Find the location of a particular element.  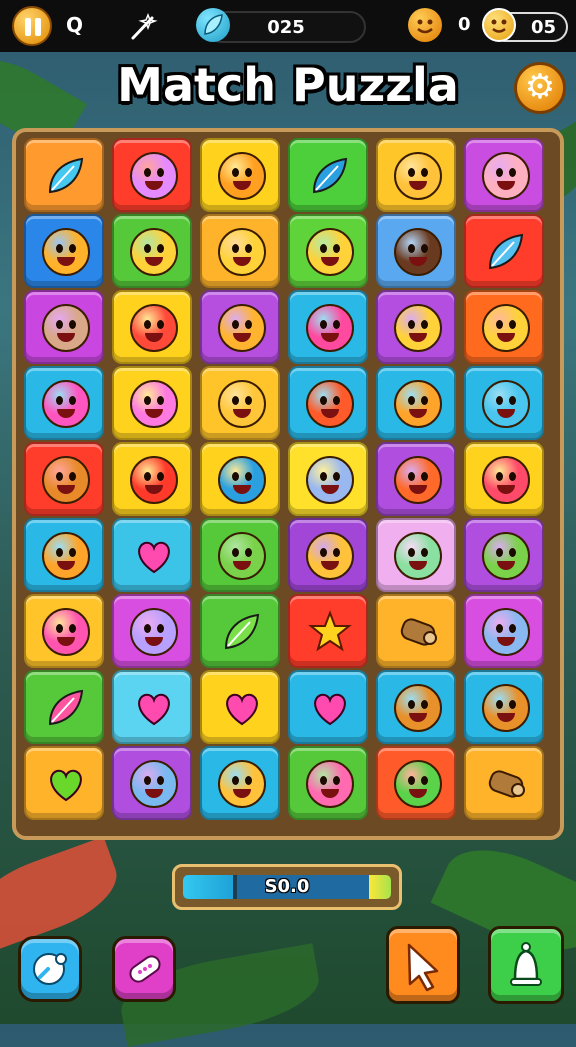

settings-gear-icon: ⚙ is located at coordinates (540, 88).